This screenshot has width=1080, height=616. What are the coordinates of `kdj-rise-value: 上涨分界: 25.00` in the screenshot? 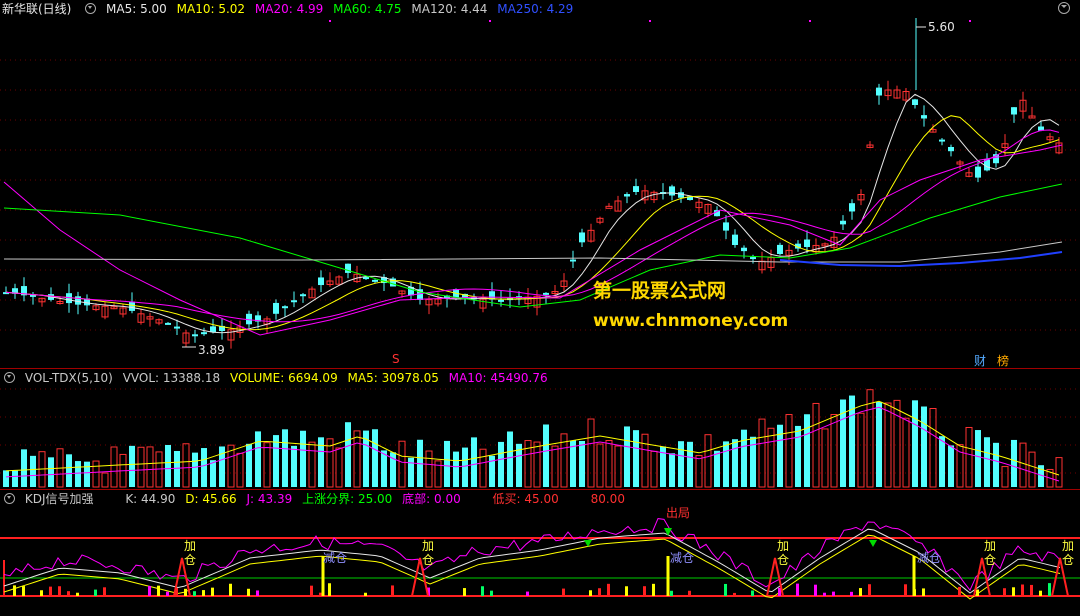 It's located at (347, 499).